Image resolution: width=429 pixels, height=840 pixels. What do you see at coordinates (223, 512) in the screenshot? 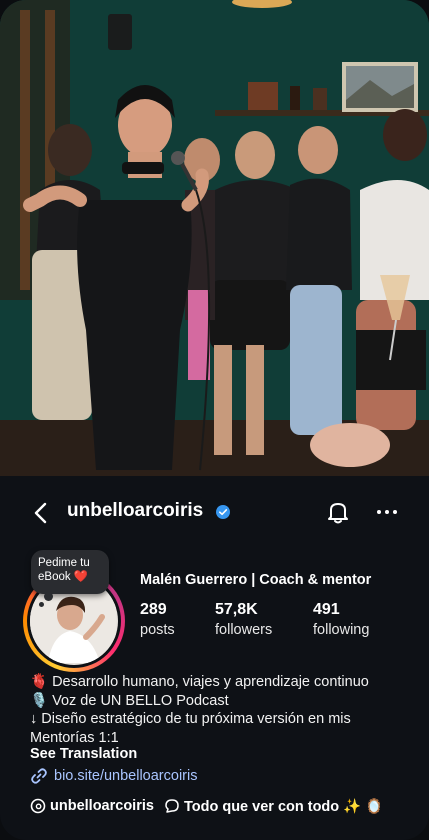
I see `verified-badge-icon` at bounding box center [223, 512].